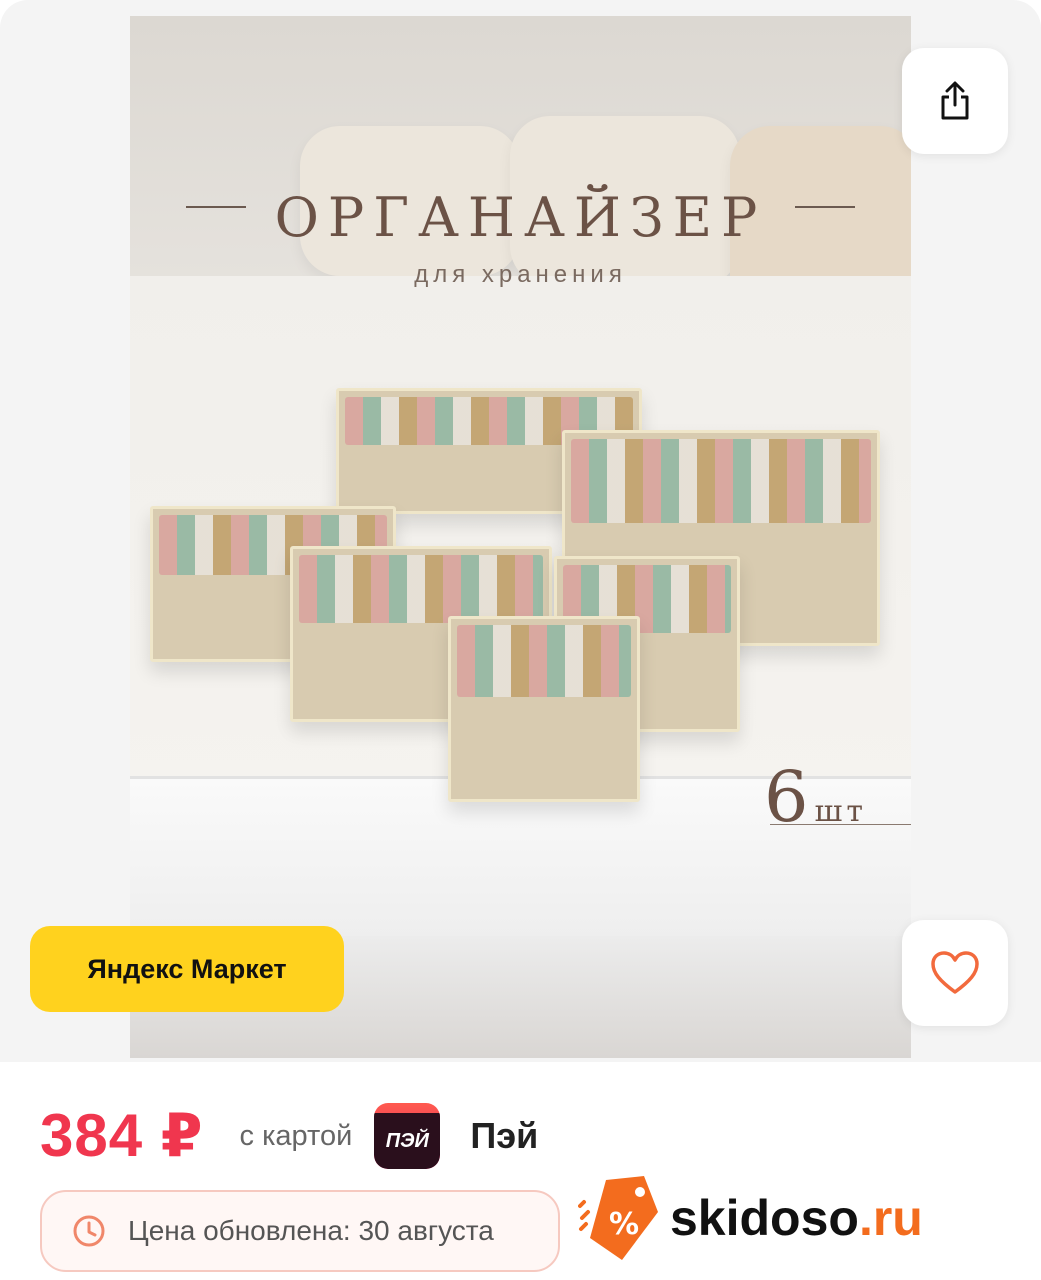 This screenshot has height=1280, width=1041. I want to click on skidoso-watermark: % skidoso.ru, so click(750, 1218).